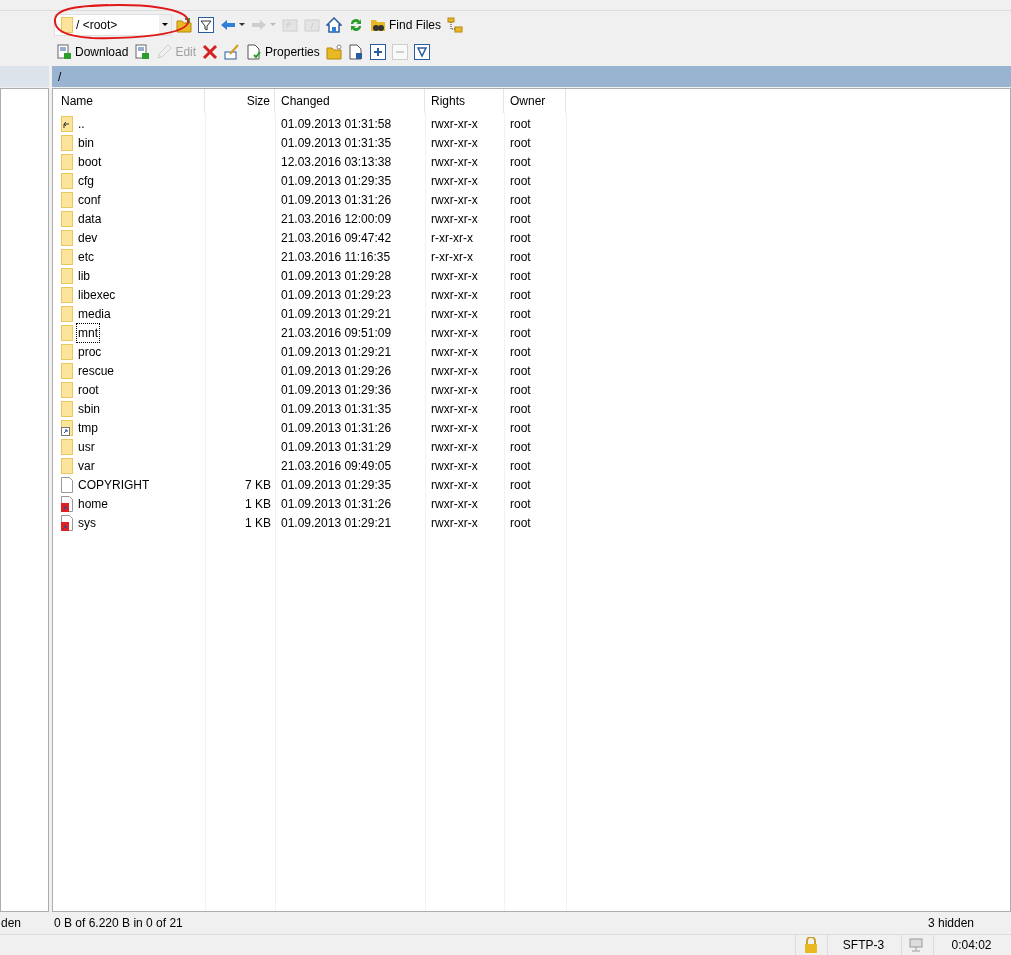 This screenshot has width=1011, height=955. What do you see at coordinates (96, 370) in the screenshot?
I see `file-name: rescue` at bounding box center [96, 370].